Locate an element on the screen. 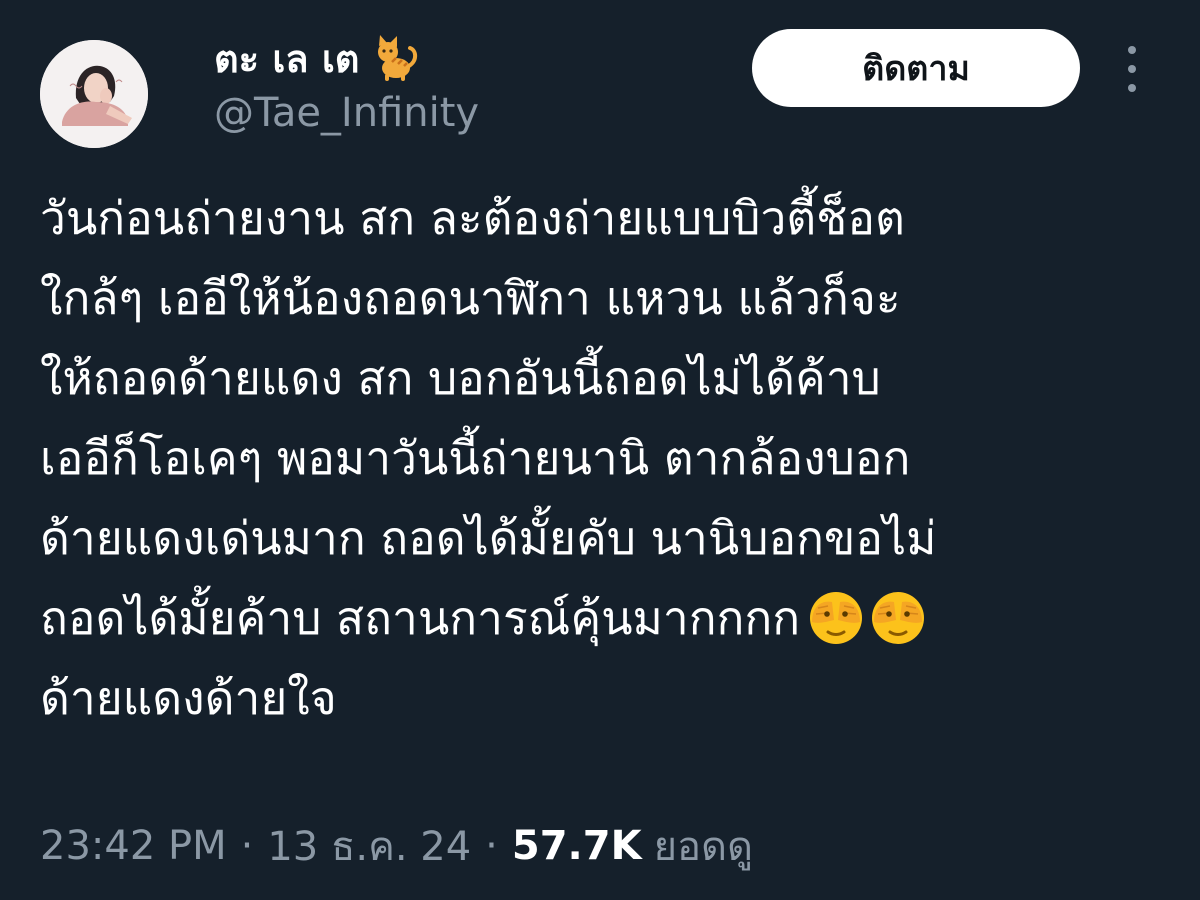 Image resolution: width=1200 pixels, height=900 pixels. emoji-pair is located at coordinates (867, 618).